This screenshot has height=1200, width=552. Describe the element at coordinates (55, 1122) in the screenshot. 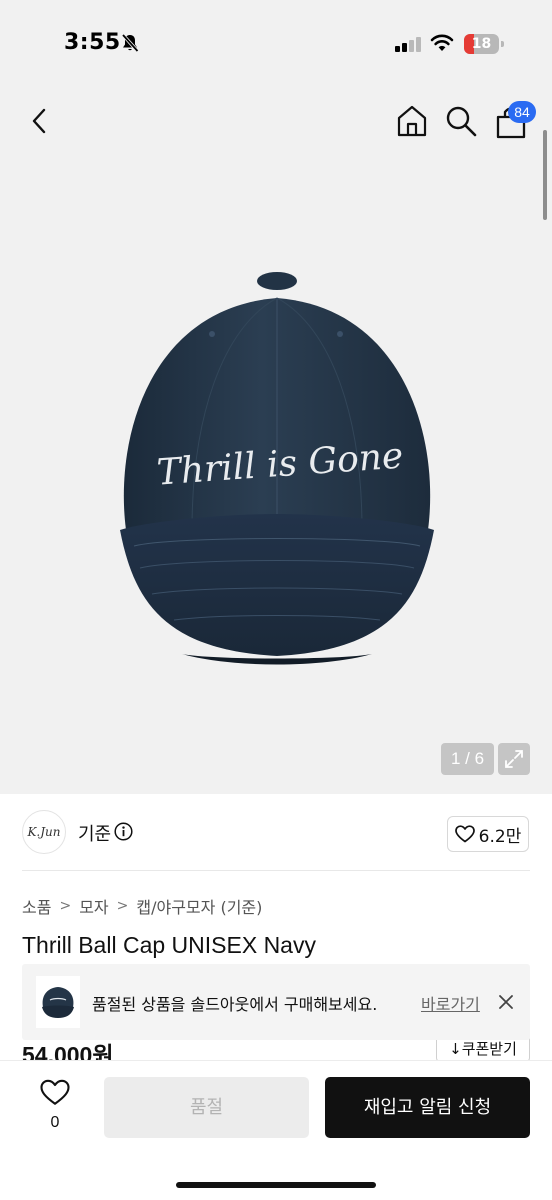

I see `wishlist-count: 0` at that location.